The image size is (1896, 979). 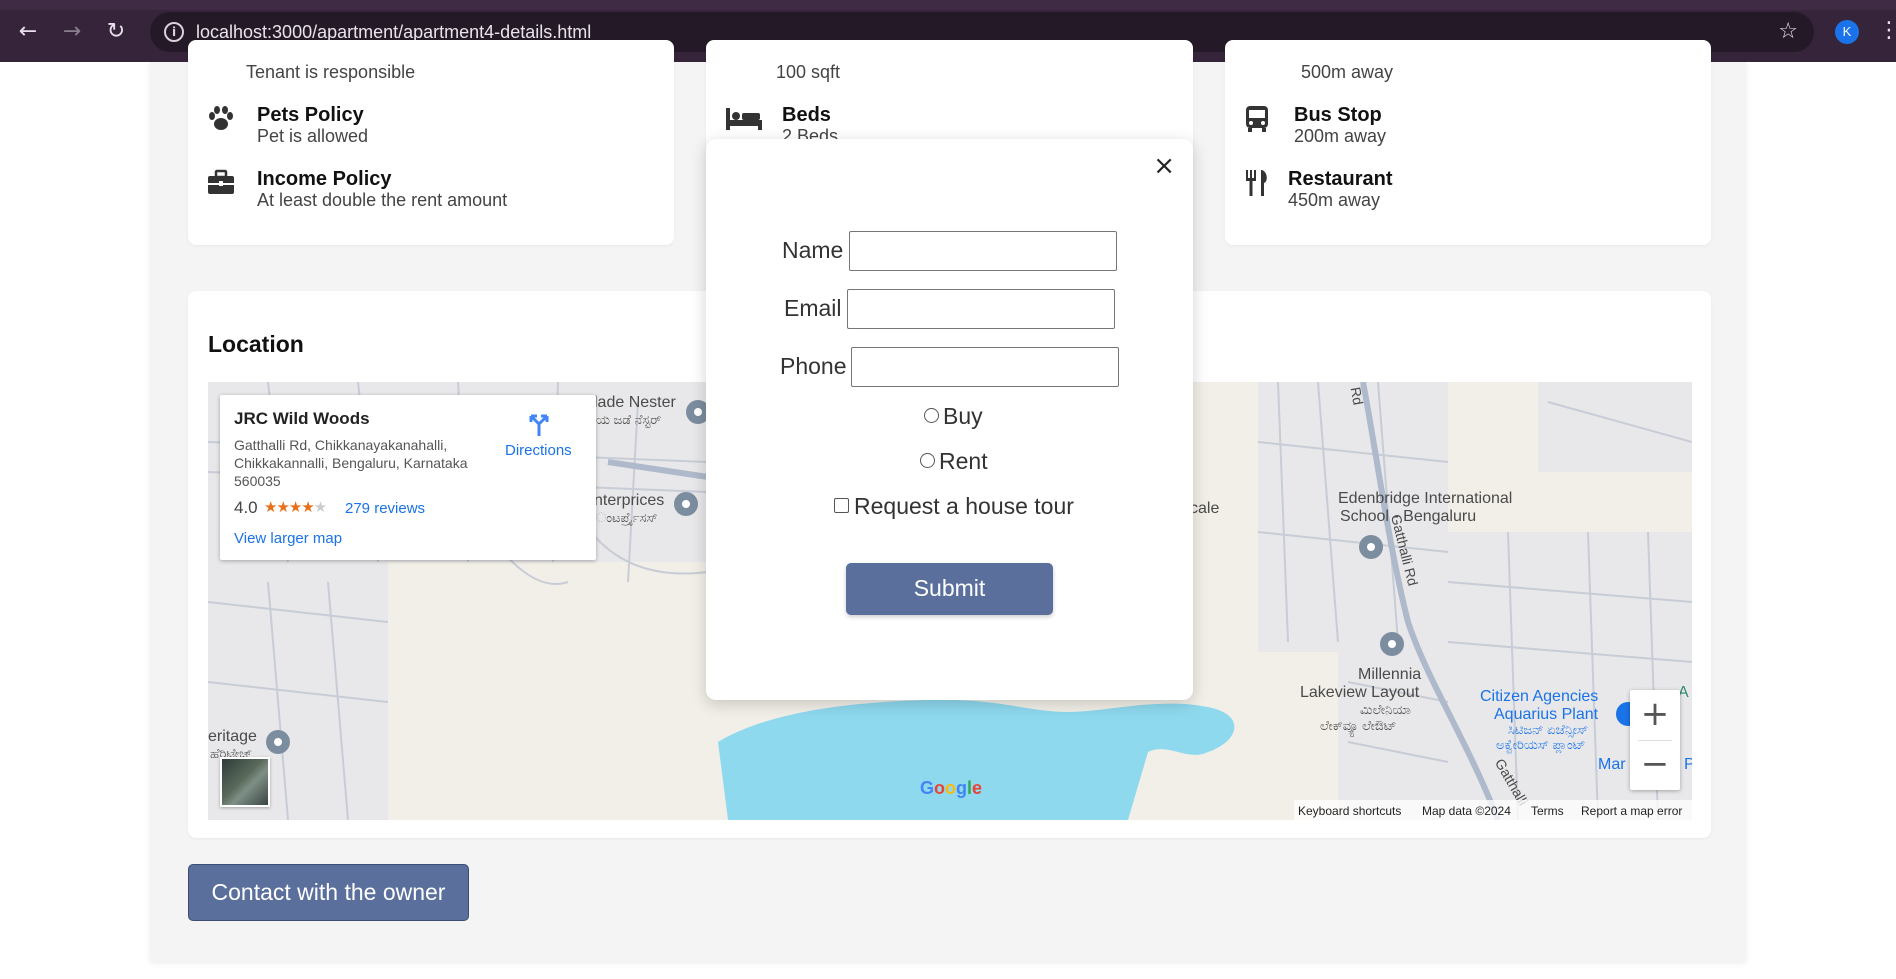 I want to click on logo-letter: g, so click(x=962, y=788).